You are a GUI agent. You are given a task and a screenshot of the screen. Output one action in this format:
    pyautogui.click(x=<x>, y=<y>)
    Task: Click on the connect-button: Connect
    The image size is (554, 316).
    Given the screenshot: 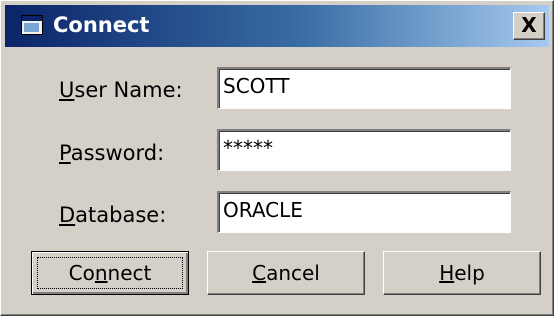 What is the action you would take?
    pyautogui.click(x=110, y=273)
    